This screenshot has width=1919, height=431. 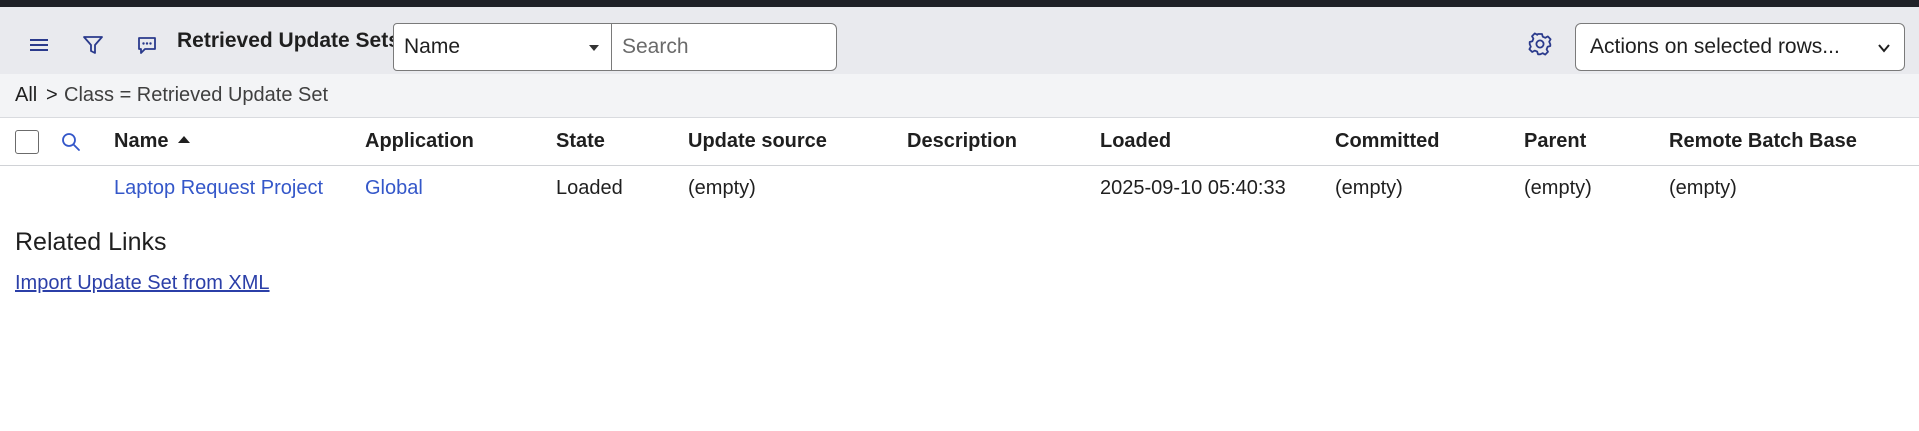 What do you see at coordinates (1135, 141) in the screenshot?
I see `column-header-loaded: Loaded` at bounding box center [1135, 141].